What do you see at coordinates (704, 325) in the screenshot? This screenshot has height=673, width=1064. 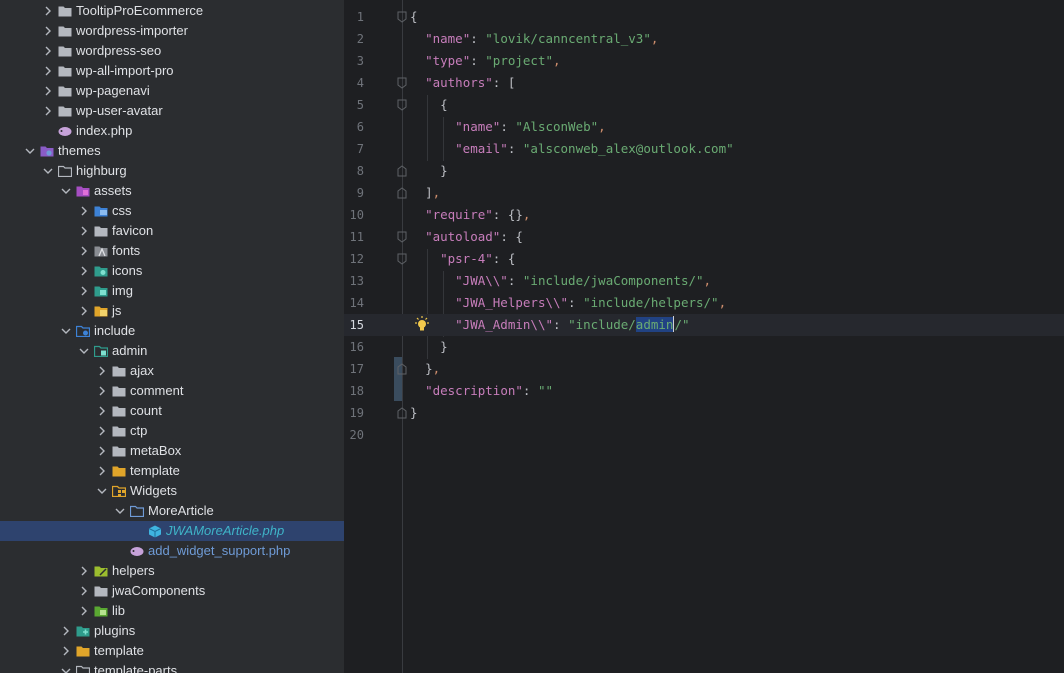 I see `code-line-current: 15 "JWA_Admin\\": "include/admin/"` at bounding box center [704, 325].